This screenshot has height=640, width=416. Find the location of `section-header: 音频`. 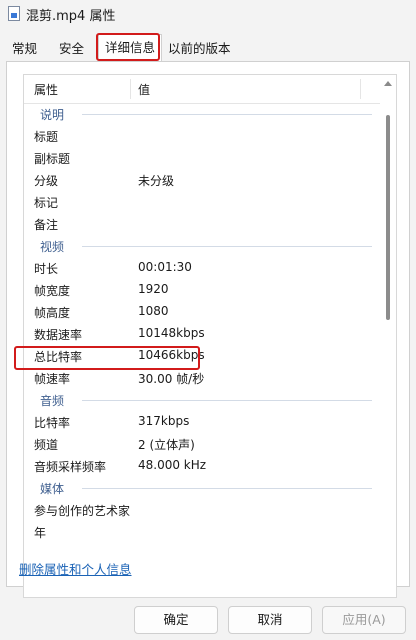

section-header: 音频 is located at coordinates (202, 400).